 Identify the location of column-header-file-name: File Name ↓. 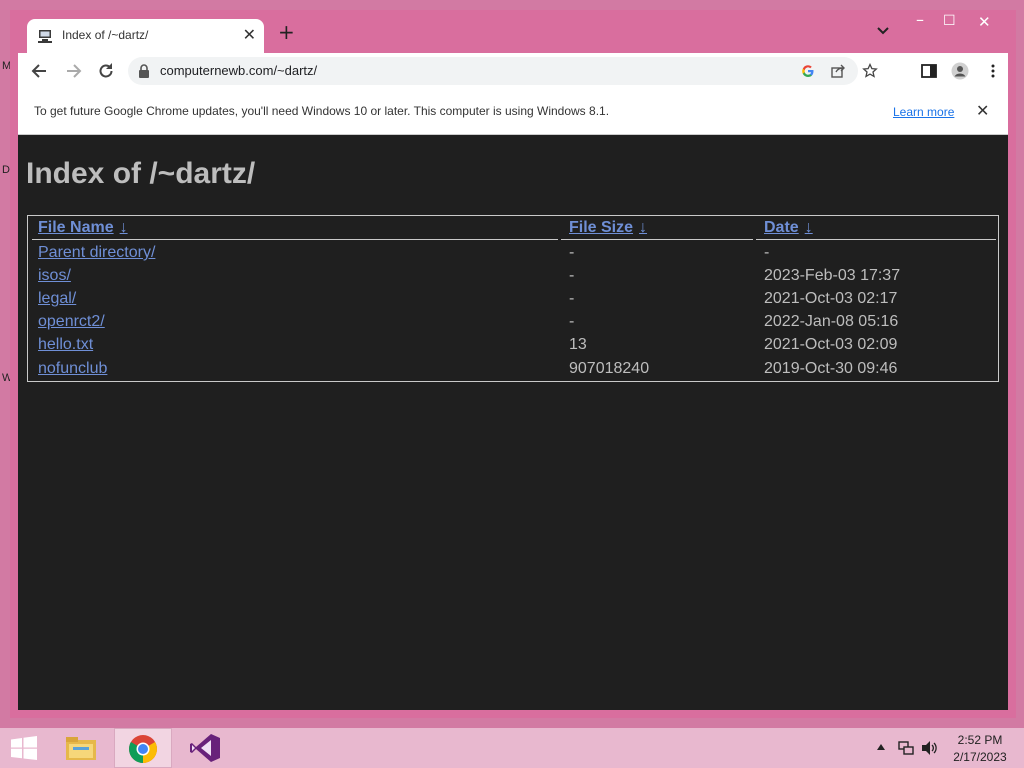
(83, 228).